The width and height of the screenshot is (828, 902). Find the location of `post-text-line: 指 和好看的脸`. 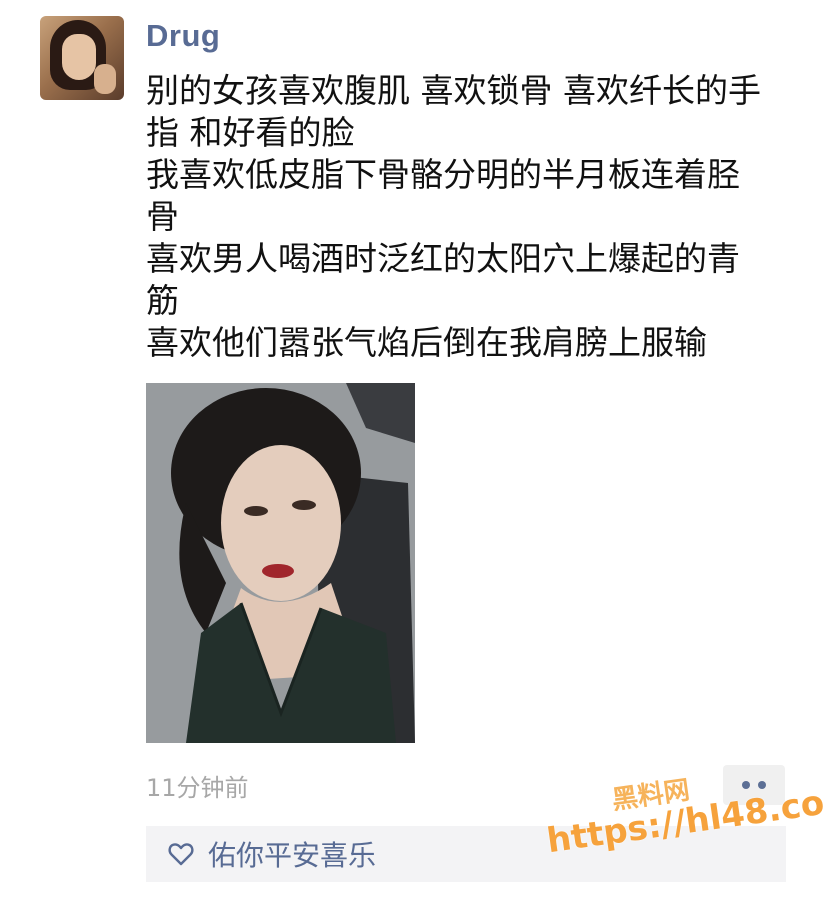

post-text-line: 指 和好看的脸 is located at coordinates (250, 132).